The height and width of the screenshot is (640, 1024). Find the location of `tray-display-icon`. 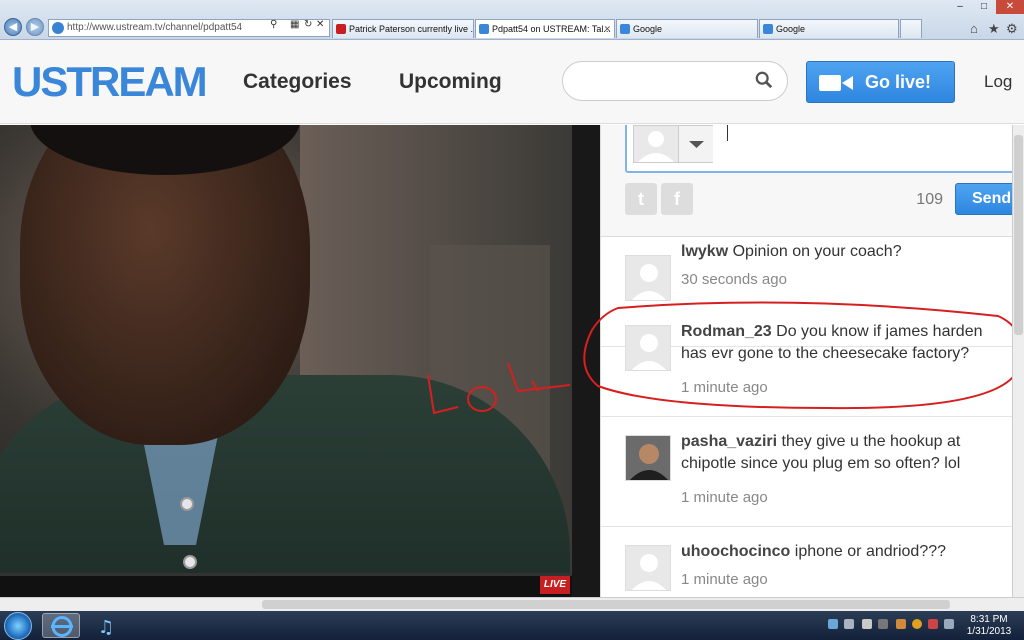

tray-display-icon is located at coordinates (883, 624).